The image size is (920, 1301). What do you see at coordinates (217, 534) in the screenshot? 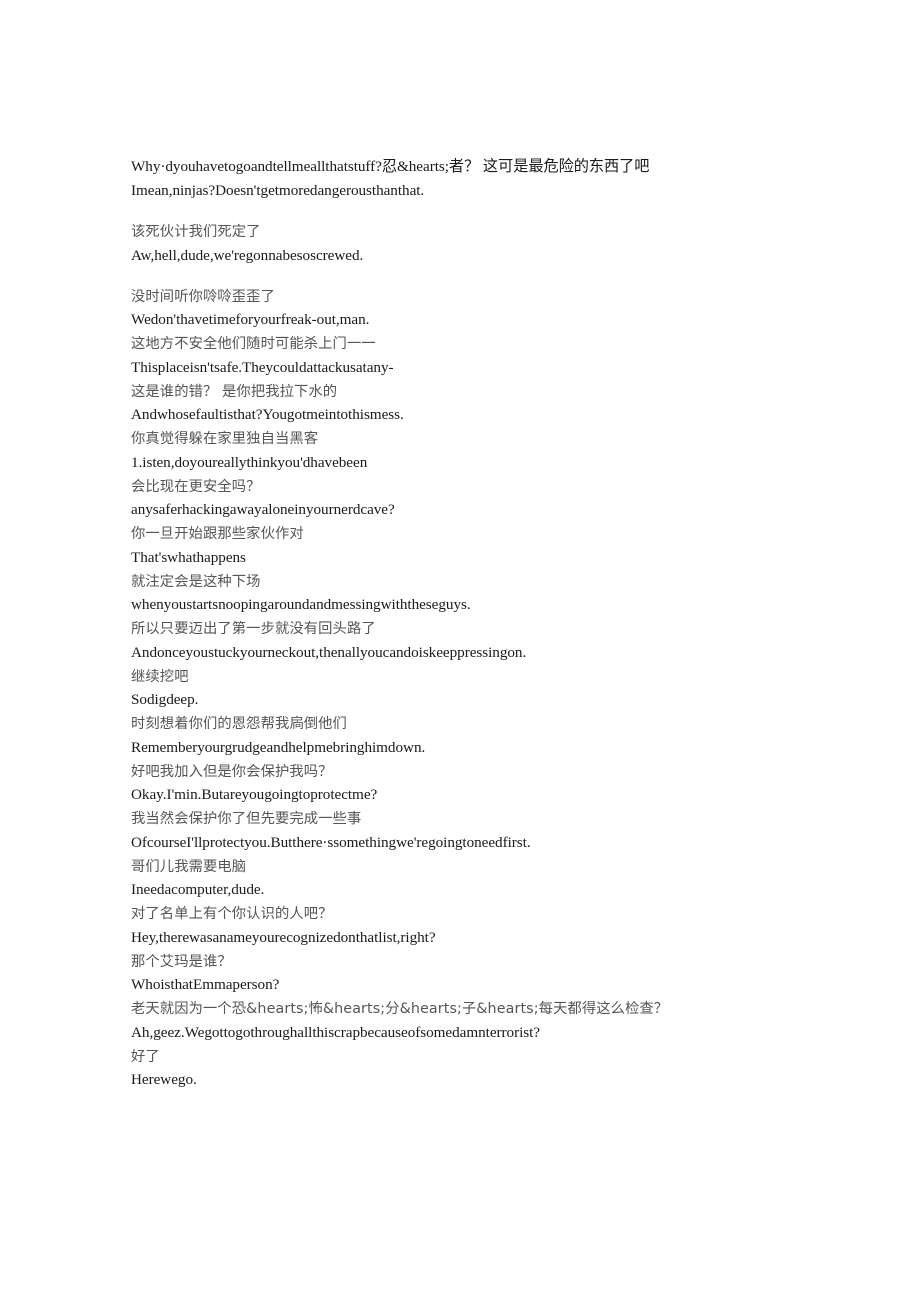
I see `transcript-line-chinese: 你一旦开始跟那些家伙作对` at bounding box center [217, 534].